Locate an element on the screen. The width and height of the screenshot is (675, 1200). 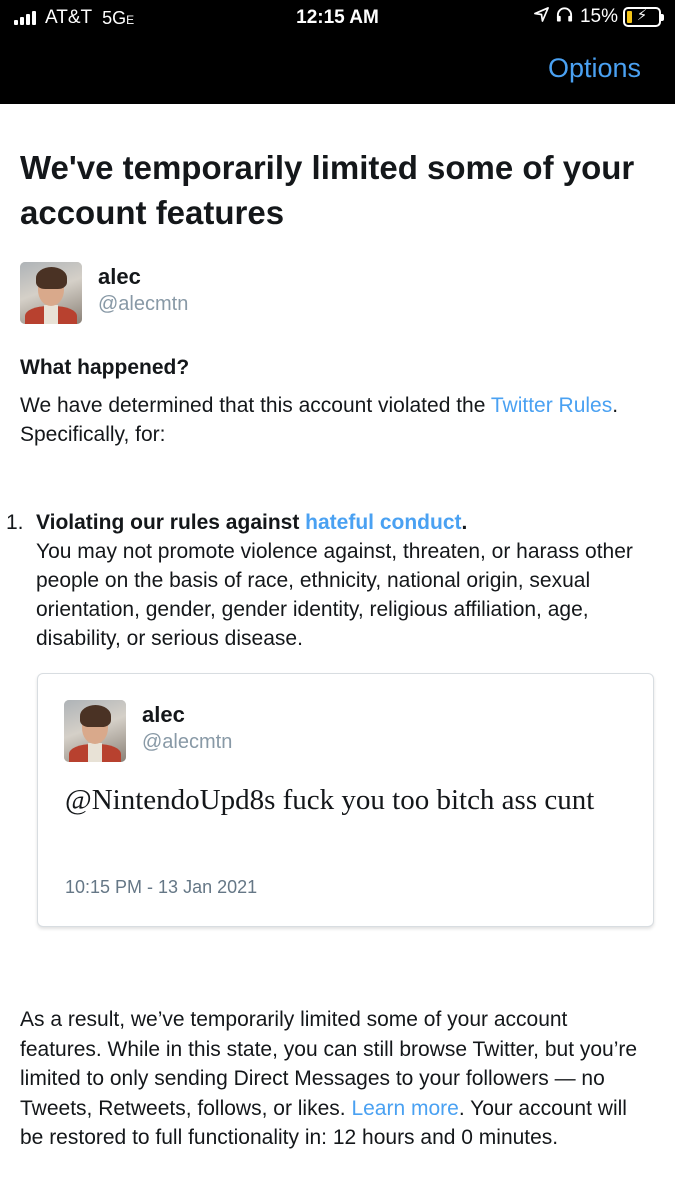
tweet-timestamp: 10:15 PM - 13 Jan 2021 is located at coordinates (161, 887).